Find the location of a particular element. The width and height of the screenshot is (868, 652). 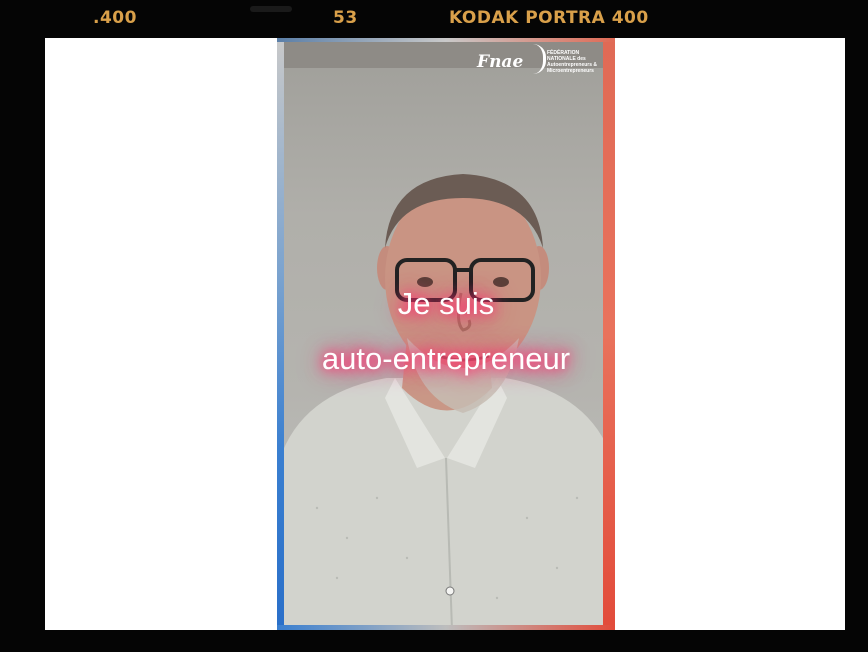

frame-edge-blue is located at coordinates (280, 334).